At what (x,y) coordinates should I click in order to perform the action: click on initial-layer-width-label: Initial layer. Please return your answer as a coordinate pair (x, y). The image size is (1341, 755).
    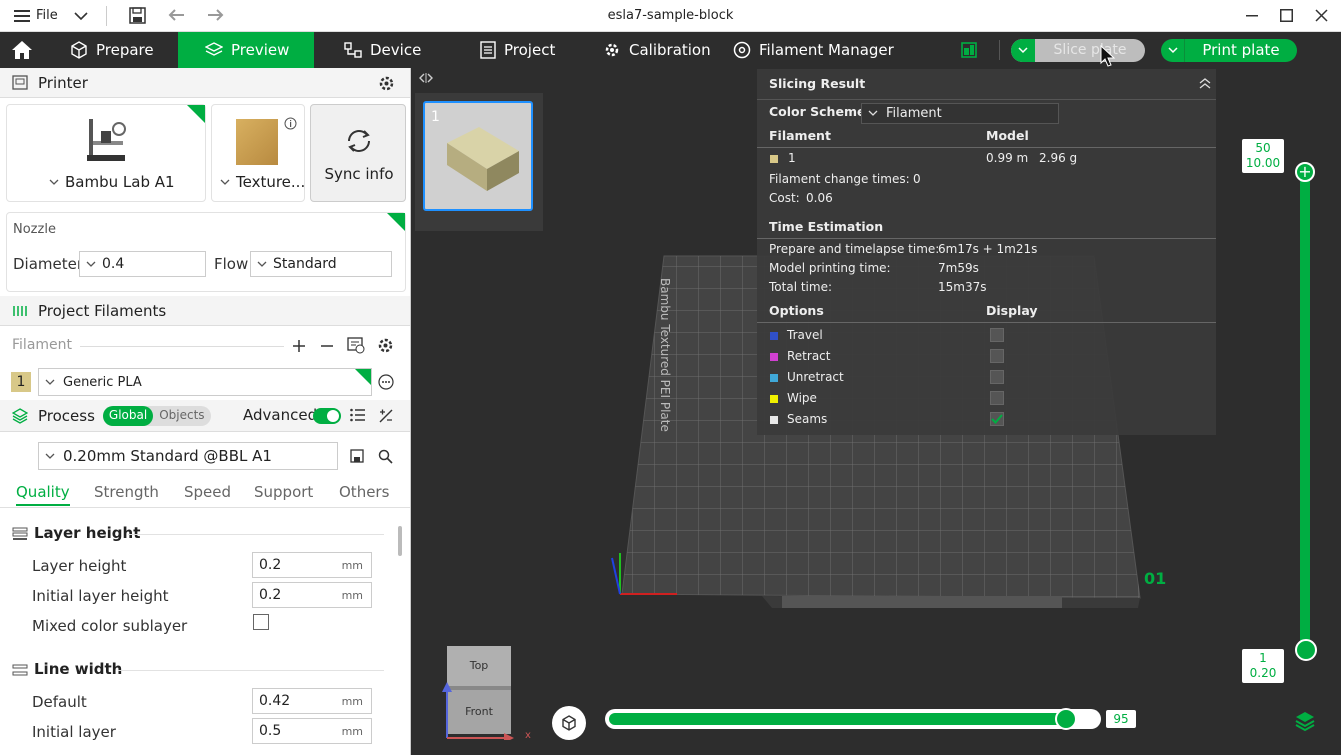
    Looking at the image, I should click on (74, 732).